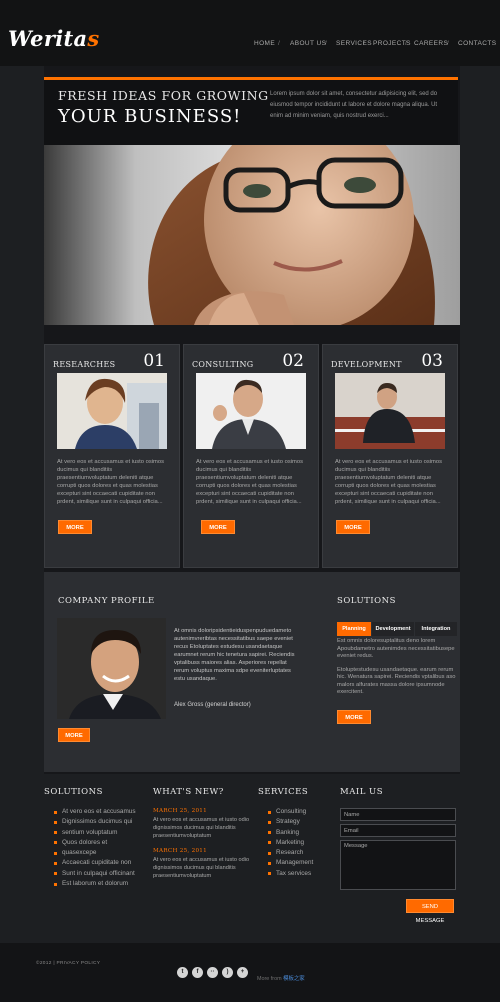 The image size is (500, 1002). I want to click on list-item: Quos dolores et, so click(95, 843).